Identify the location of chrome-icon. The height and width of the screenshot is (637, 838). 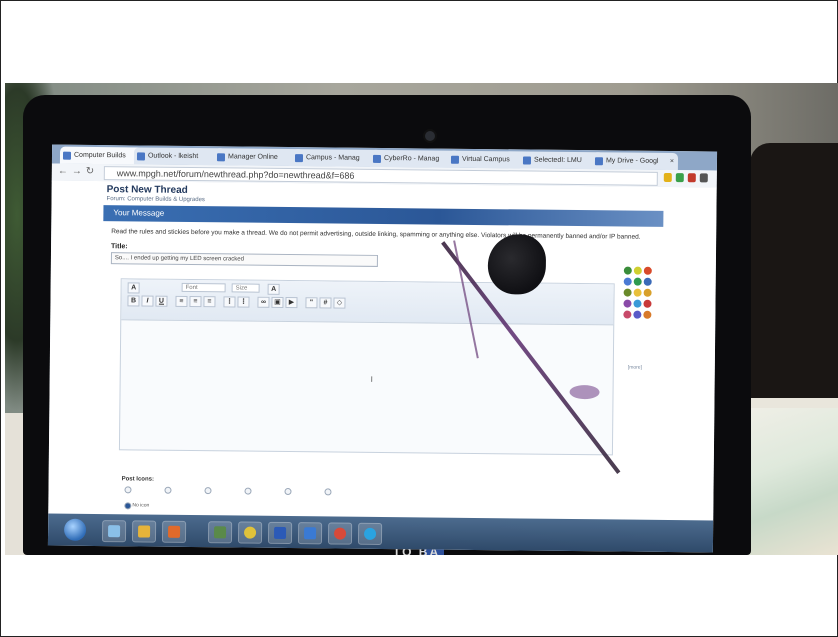
(250, 532).